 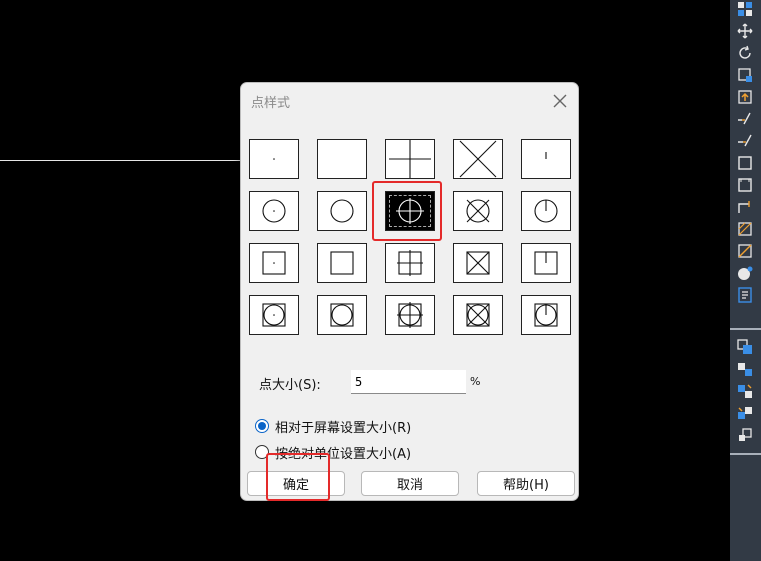 I want to click on close-icon, so click(x=560, y=101).